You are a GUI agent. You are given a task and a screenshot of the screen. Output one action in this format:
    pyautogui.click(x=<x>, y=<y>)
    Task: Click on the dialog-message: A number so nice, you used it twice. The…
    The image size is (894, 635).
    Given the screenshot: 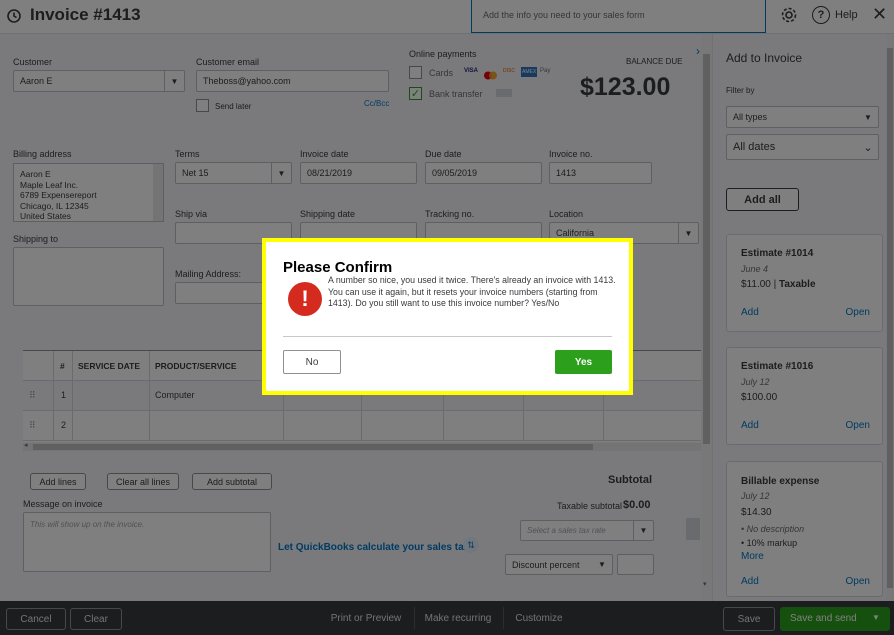 What is the action you would take?
    pyautogui.click(x=472, y=292)
    